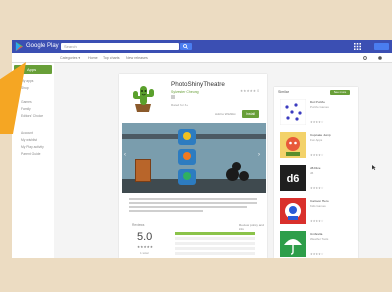 This screenshot has height=292, width=392. Describe the element at coordinates (319, 201) in the screenshot. I see `similar-app-name: Cartoon Hero` at that location.